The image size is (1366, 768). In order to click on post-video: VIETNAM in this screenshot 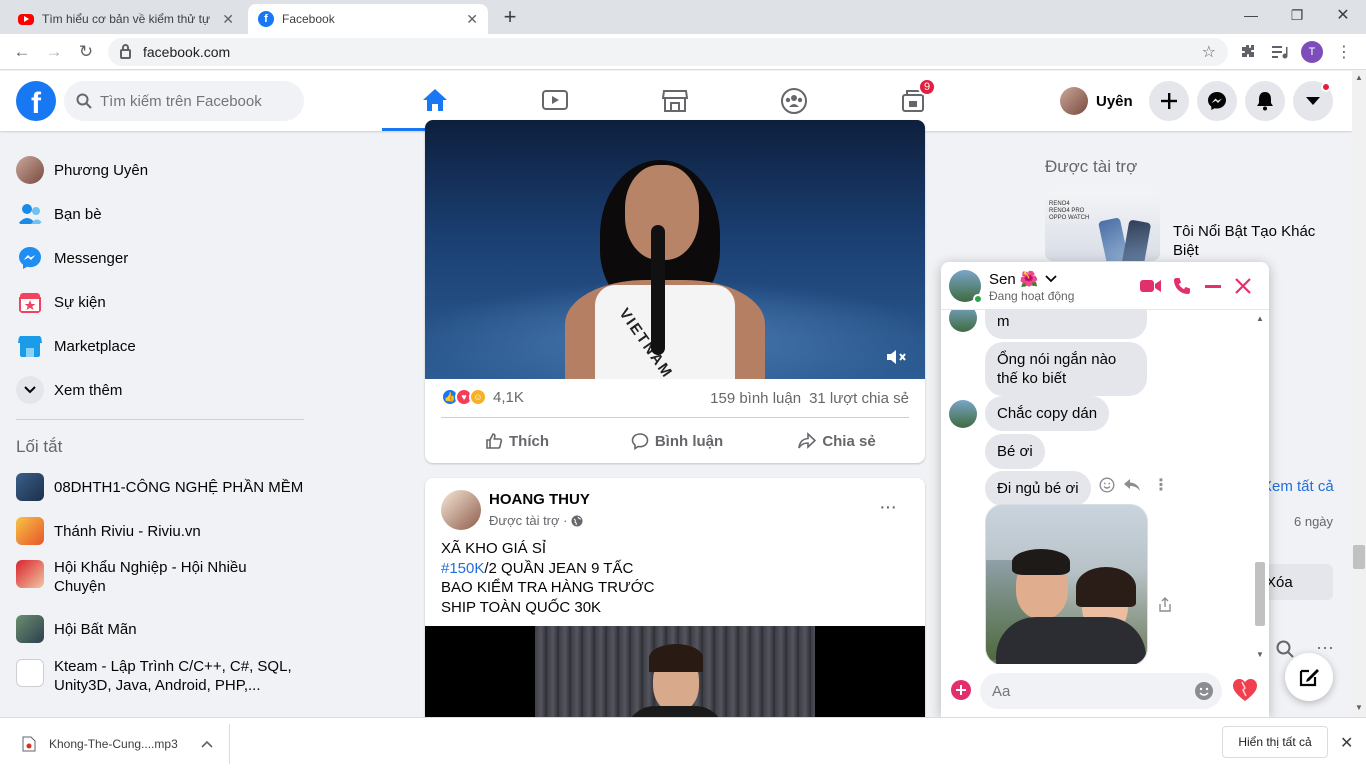, I will do `click(675, 249)`.